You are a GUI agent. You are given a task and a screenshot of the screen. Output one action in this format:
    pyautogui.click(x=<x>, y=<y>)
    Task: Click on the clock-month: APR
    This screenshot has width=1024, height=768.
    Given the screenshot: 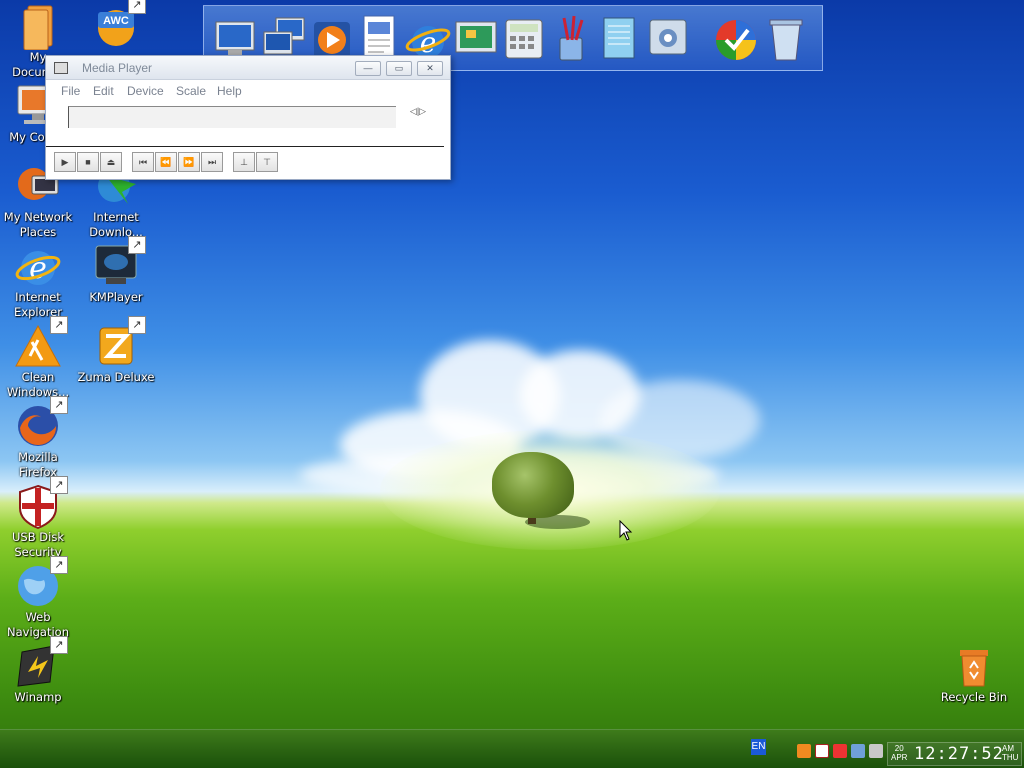 What is the action you would take?
    pyautogui.click(x=899, y=757)
    